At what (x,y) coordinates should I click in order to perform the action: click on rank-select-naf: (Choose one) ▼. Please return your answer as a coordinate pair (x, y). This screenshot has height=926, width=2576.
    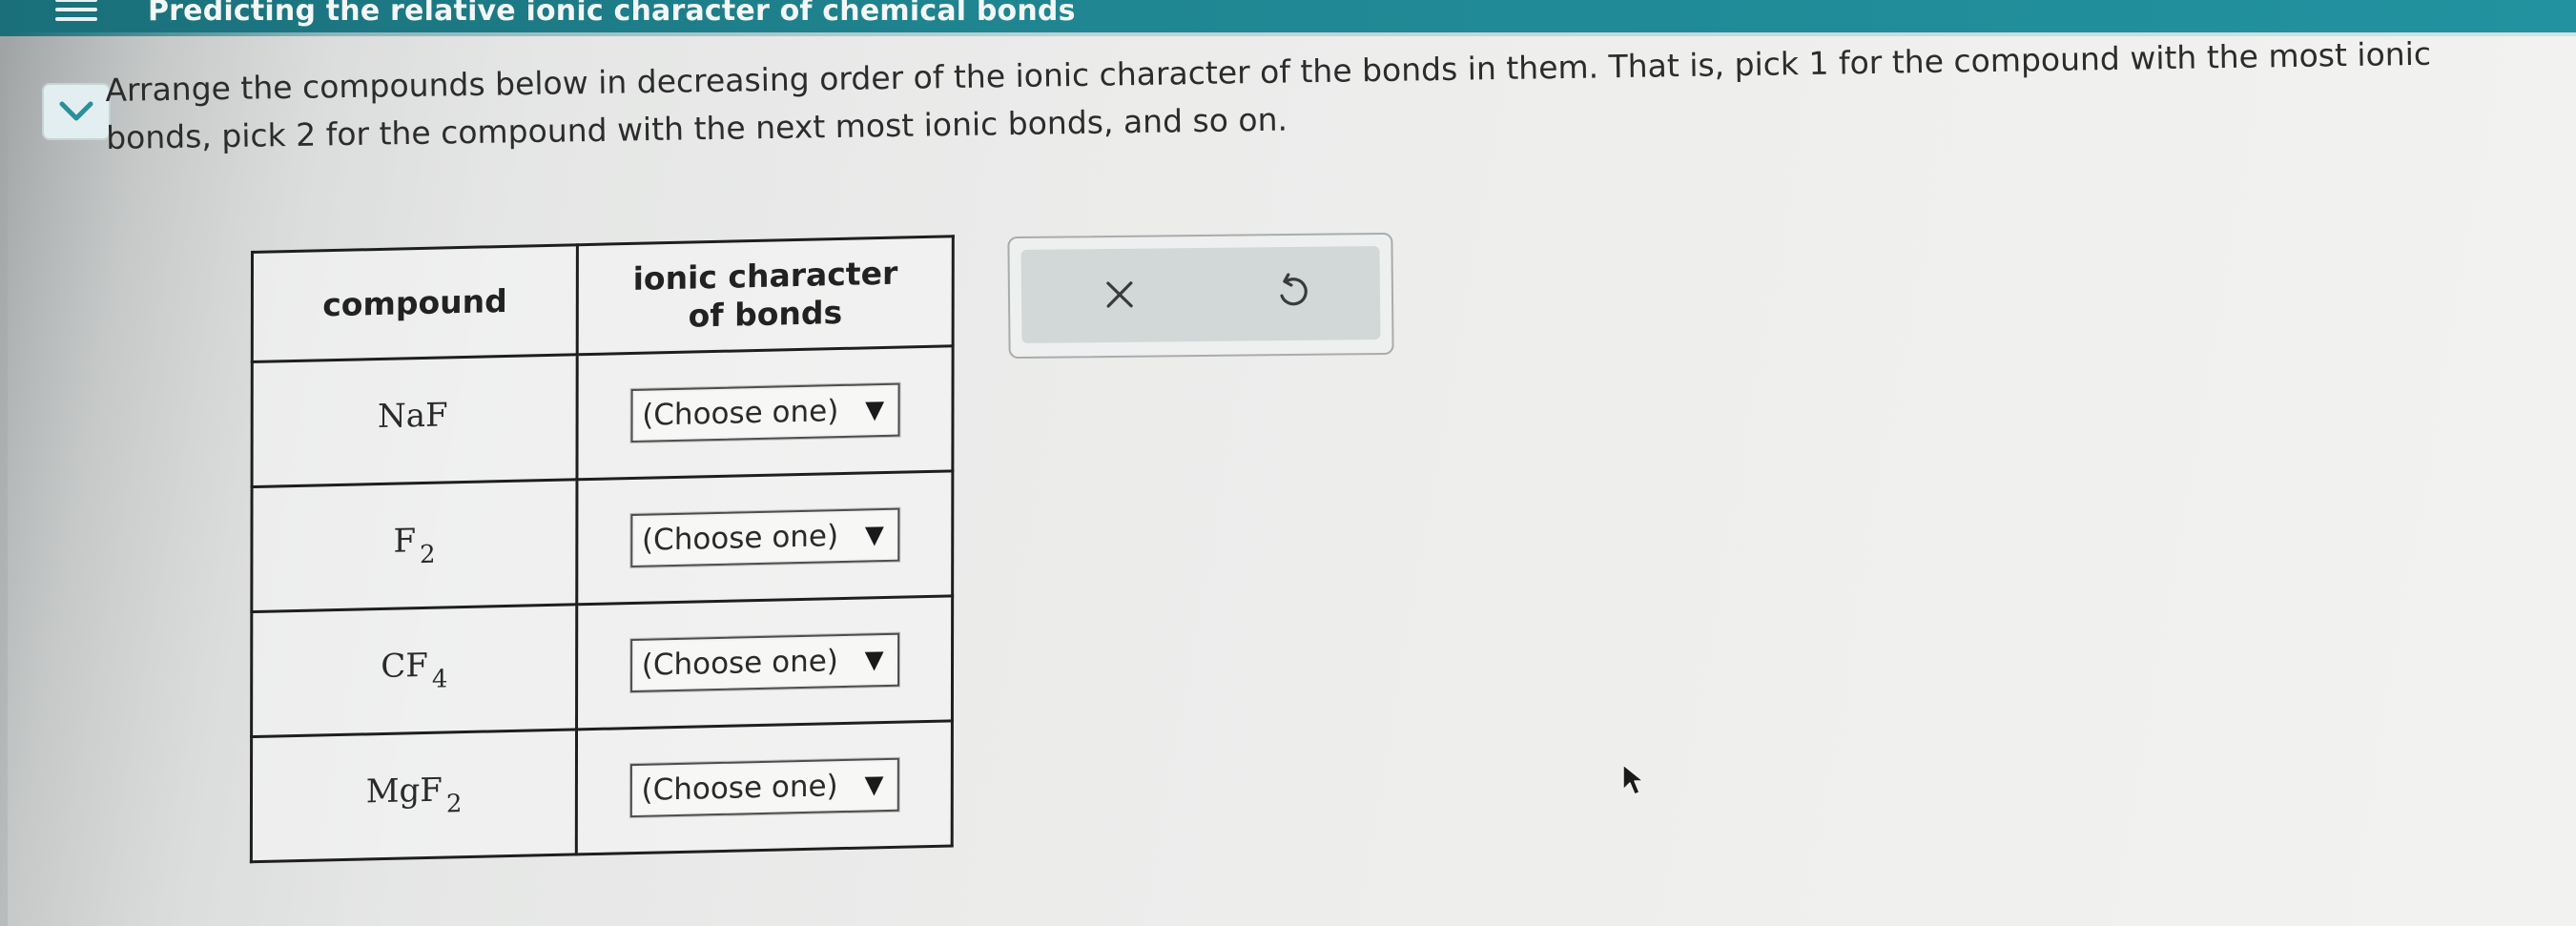
    Looking at the image, I should click on (765, 412).